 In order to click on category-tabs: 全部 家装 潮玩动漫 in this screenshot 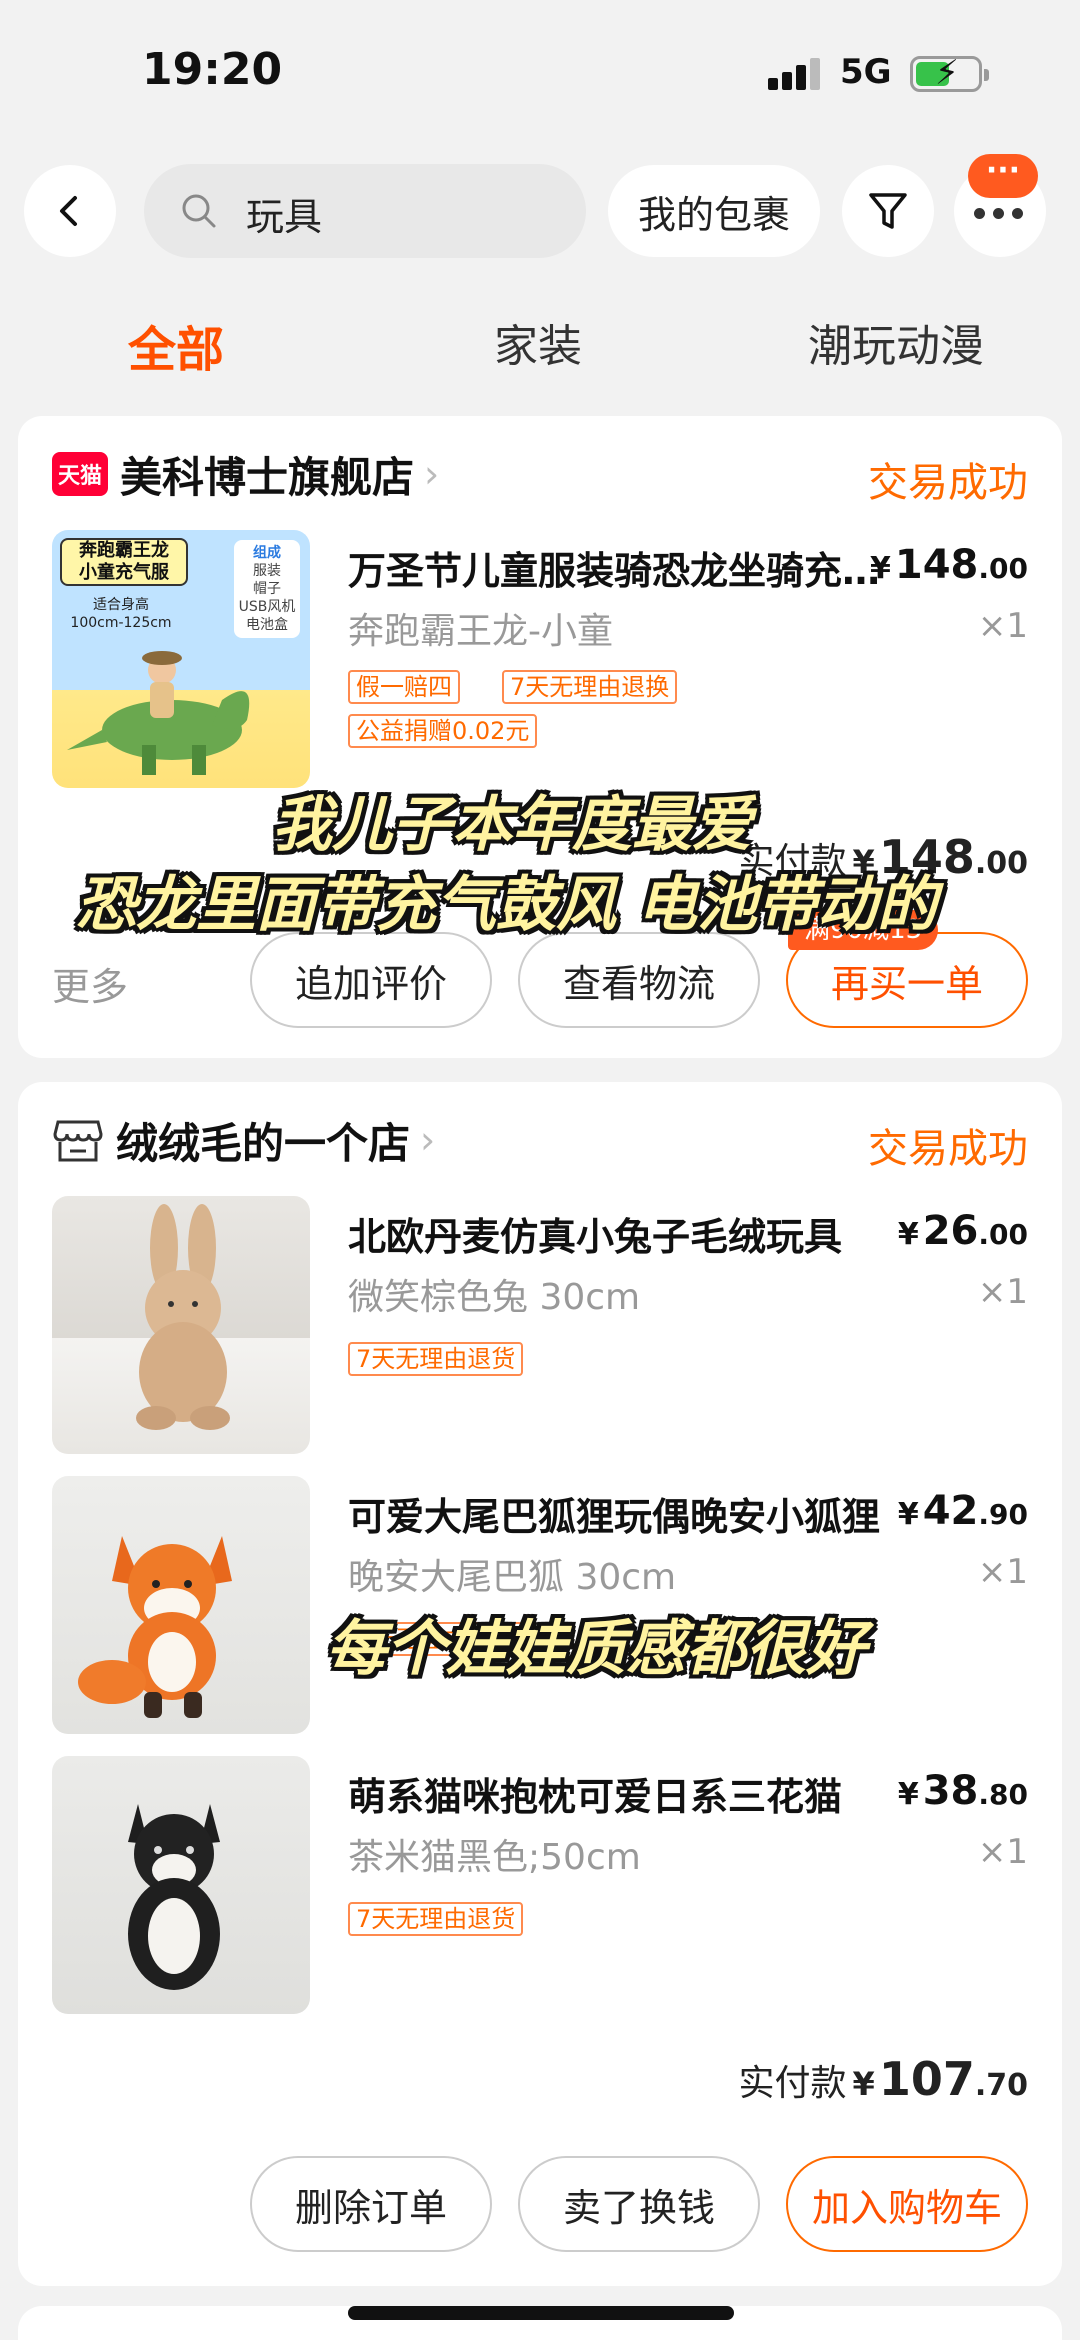, I will do `click(540, 340)`.